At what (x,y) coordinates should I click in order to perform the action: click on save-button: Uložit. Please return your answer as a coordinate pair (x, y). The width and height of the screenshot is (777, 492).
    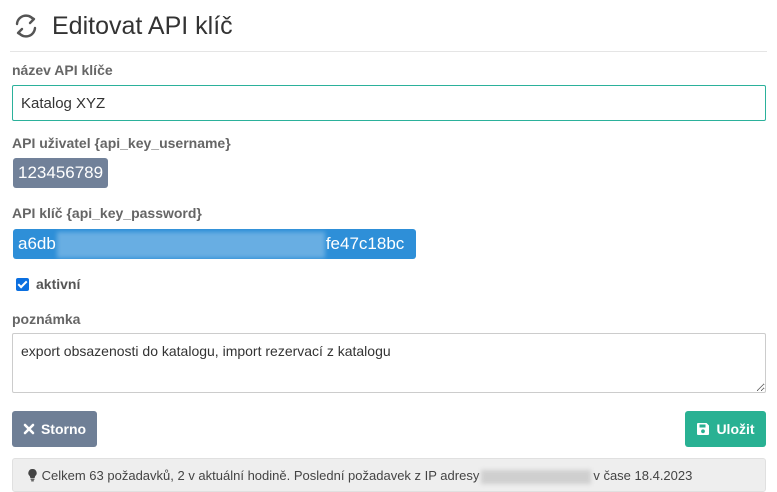
    Looking at the image, I should click on (725, 429).